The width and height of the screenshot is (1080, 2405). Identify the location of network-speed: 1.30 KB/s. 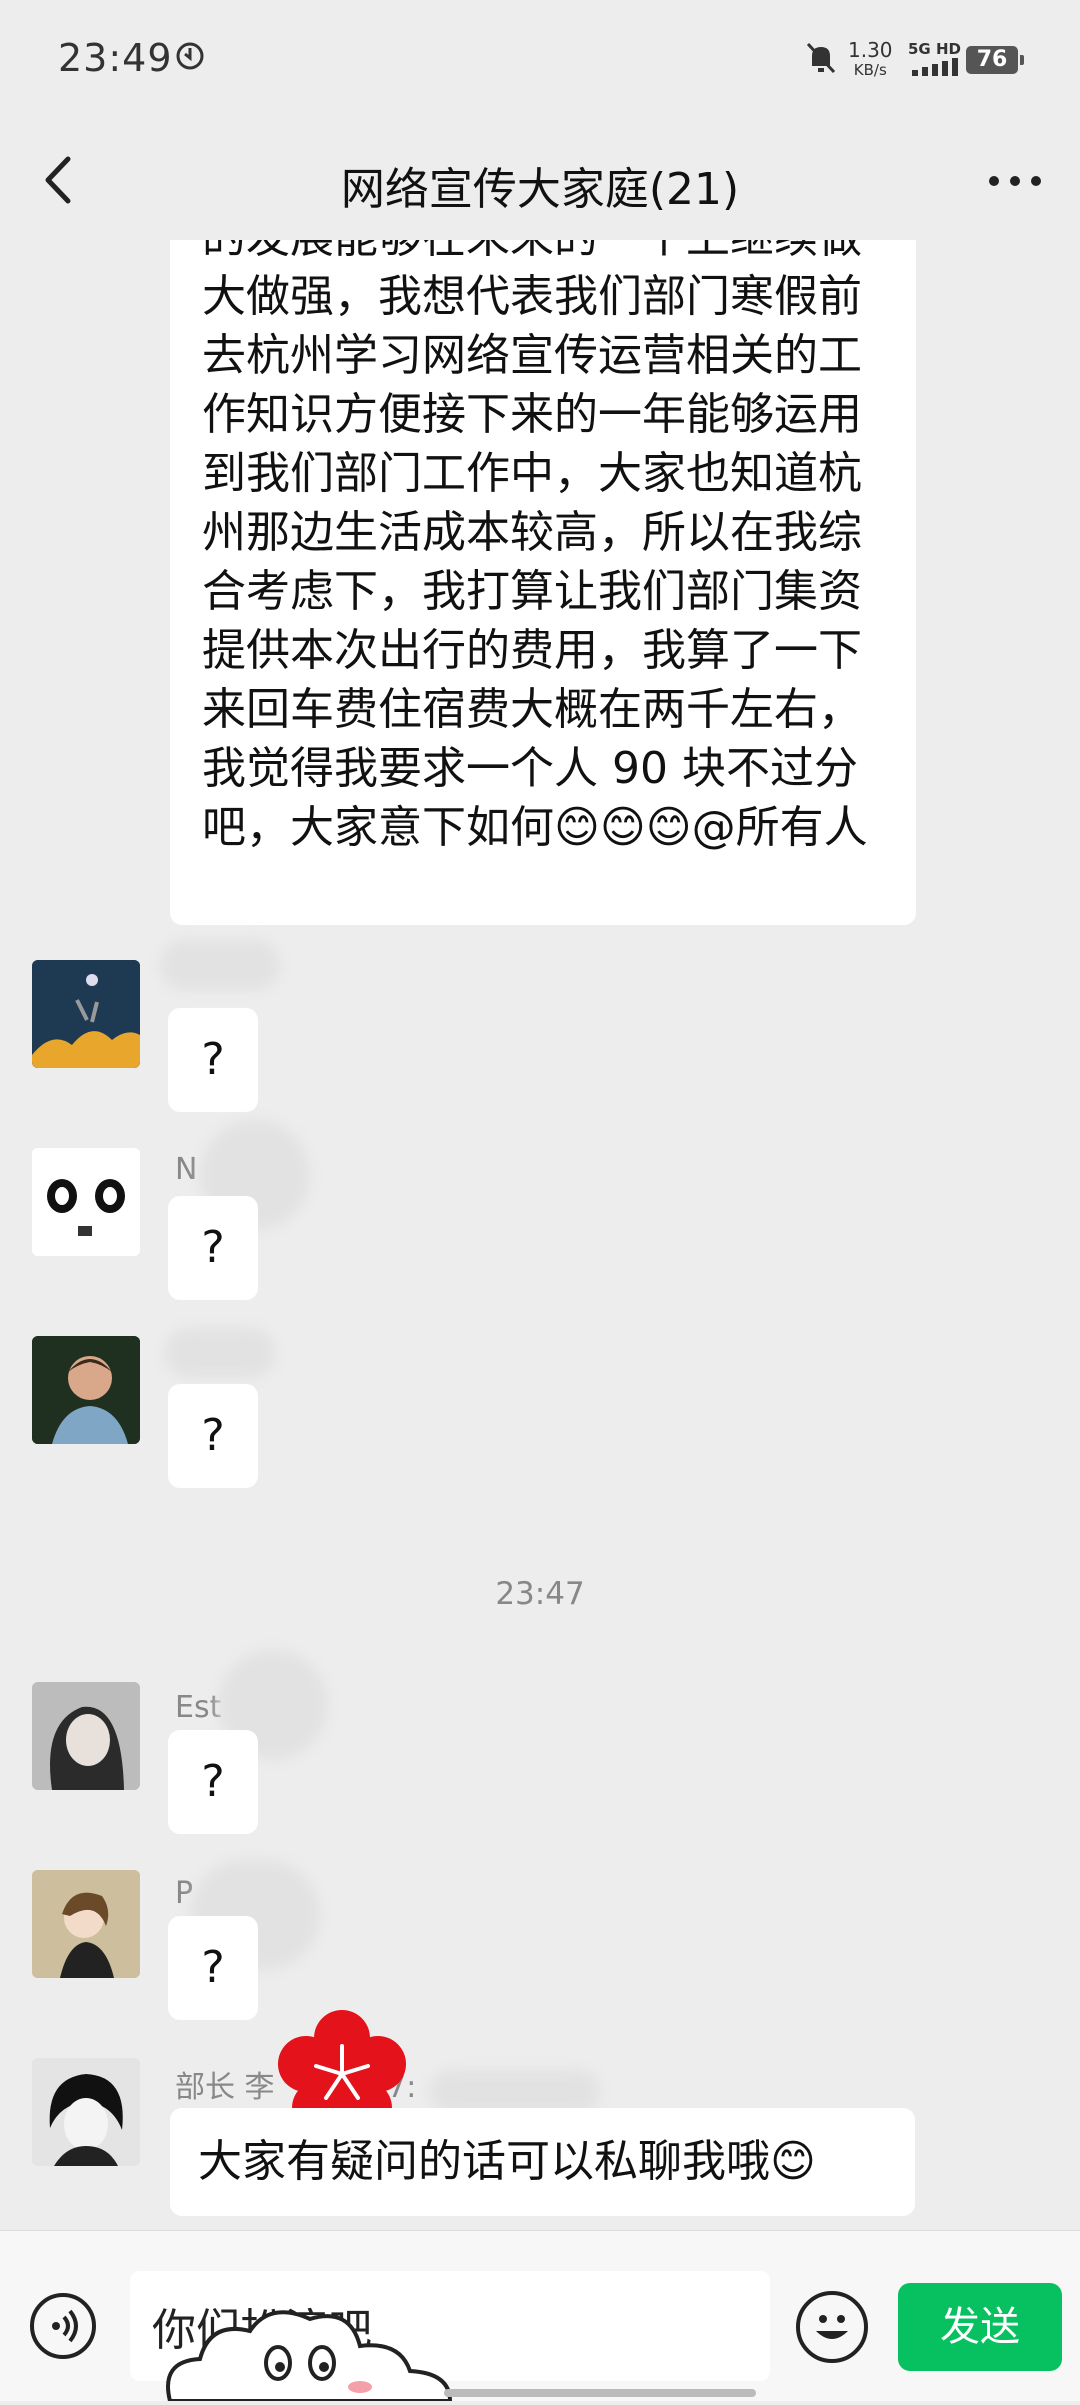
(870, 60).